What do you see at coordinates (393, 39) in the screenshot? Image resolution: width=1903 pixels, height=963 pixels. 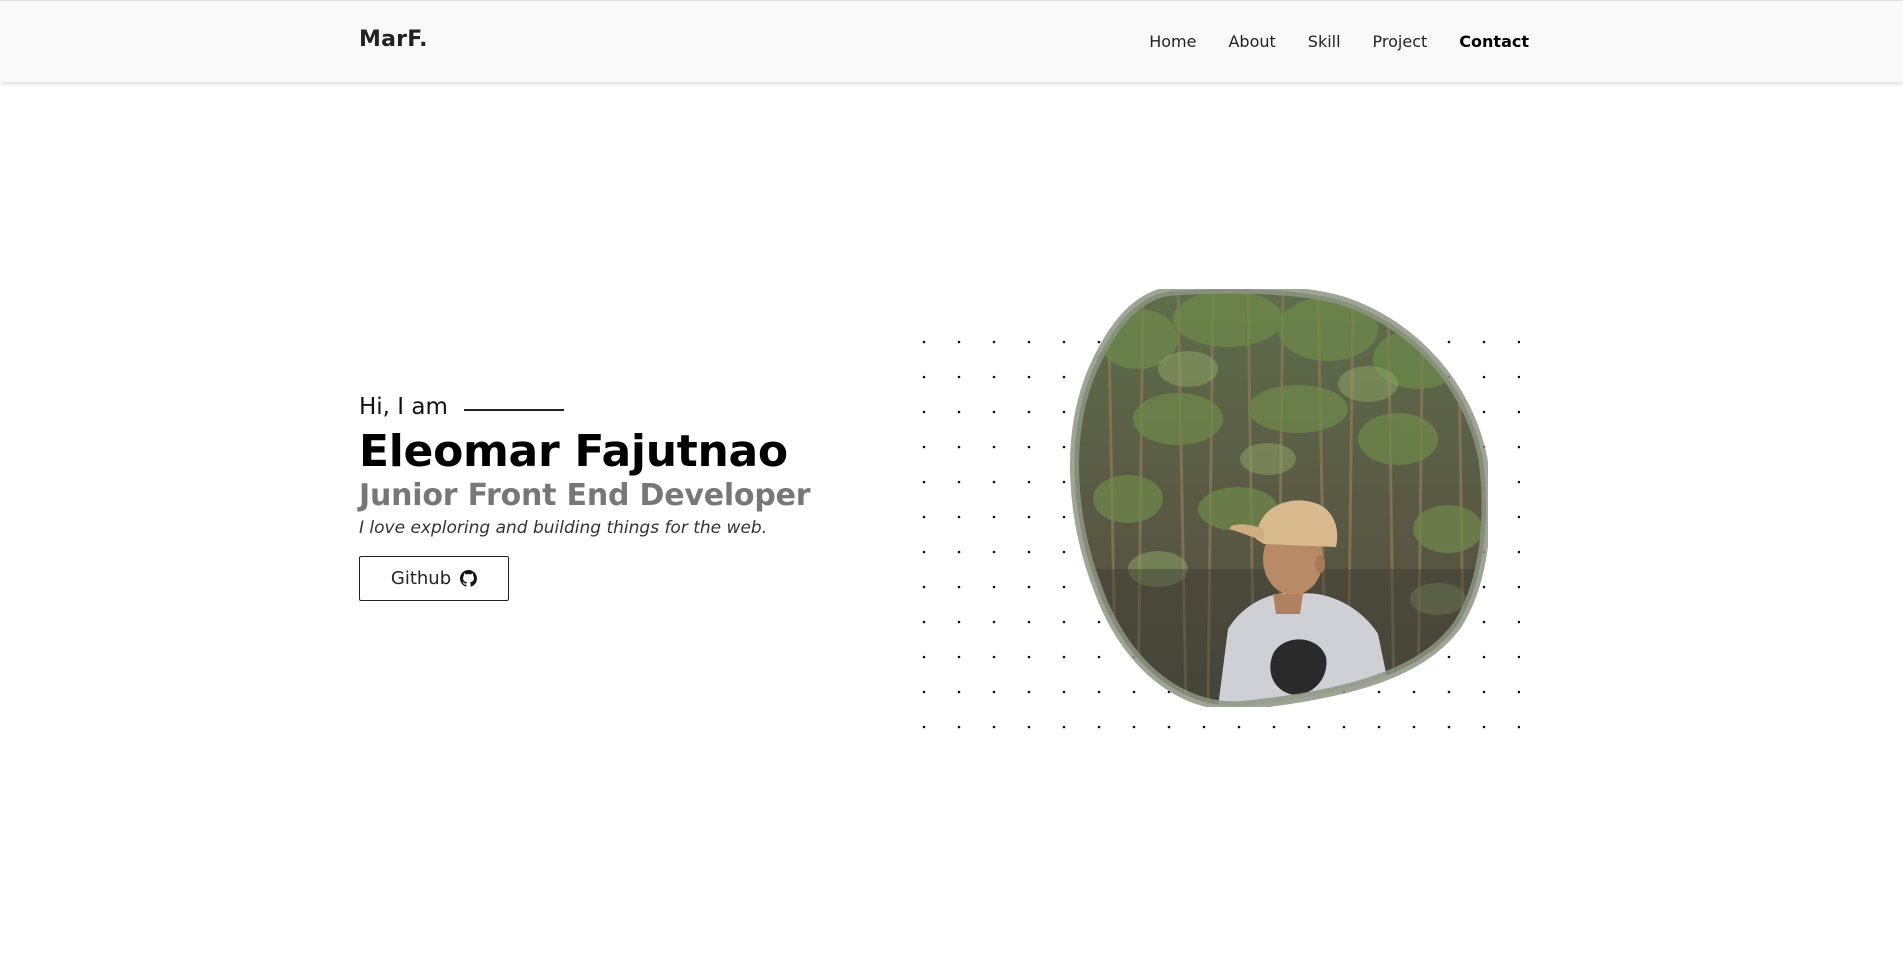 I see `brand-logo: MarF.` at bounding box center [393, 39].